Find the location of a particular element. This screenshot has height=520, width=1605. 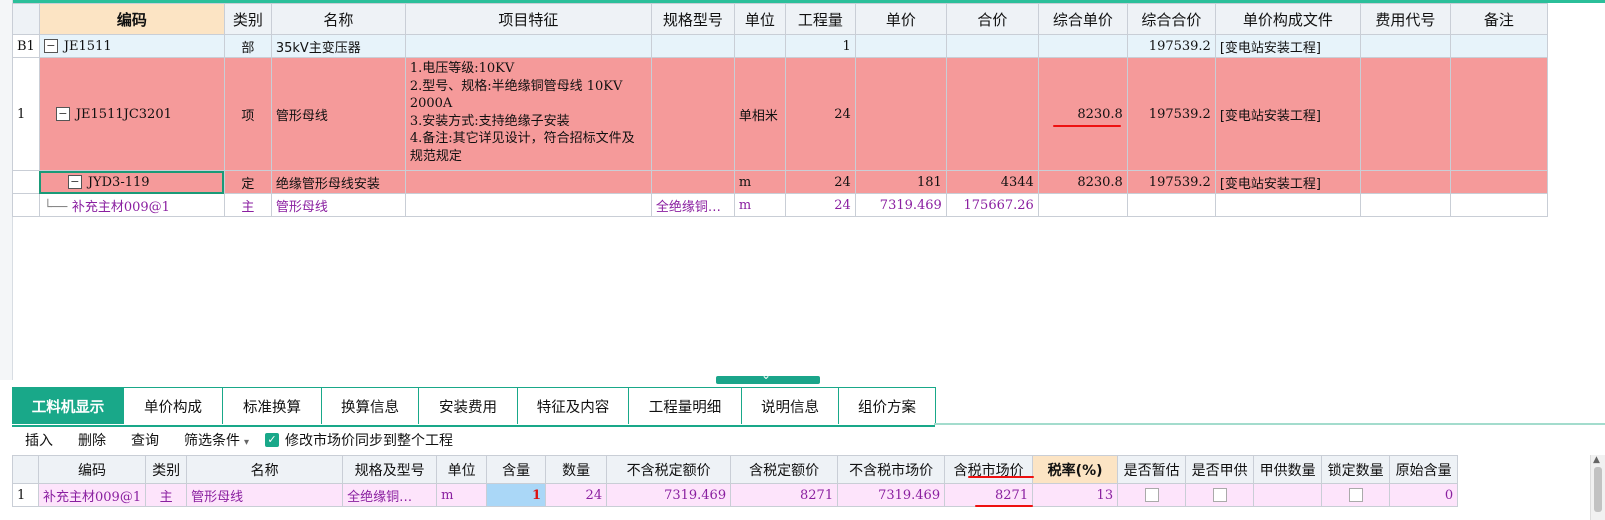

comp-price-cell is located at coordinates (1082, 205).